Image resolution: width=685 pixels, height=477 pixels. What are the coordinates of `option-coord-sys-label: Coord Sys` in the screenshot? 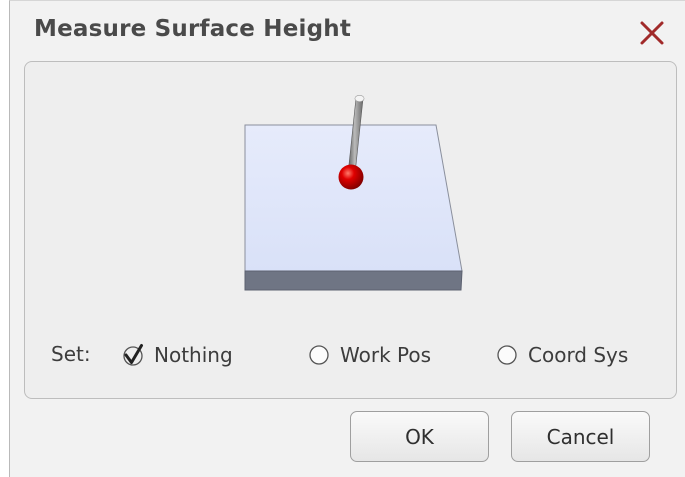 It's located at (578, 355).